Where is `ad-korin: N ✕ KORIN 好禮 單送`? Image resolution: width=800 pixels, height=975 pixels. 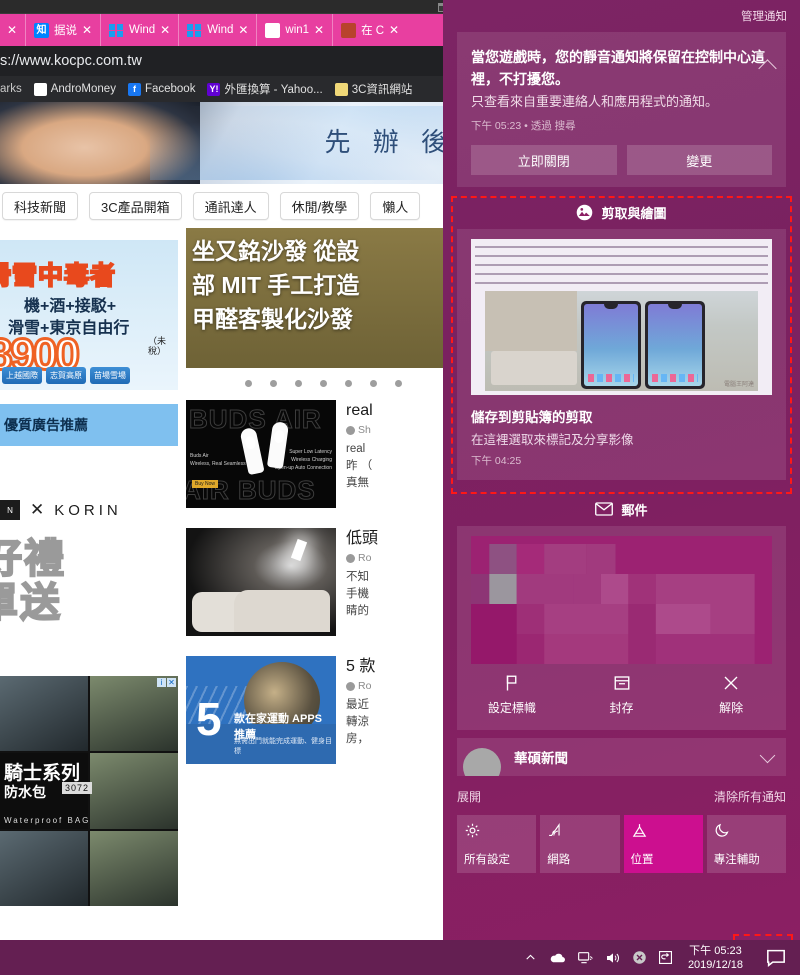
ad-korin: N ✕ KORIN 好禮 單送 is located at coordinates (89, 553).